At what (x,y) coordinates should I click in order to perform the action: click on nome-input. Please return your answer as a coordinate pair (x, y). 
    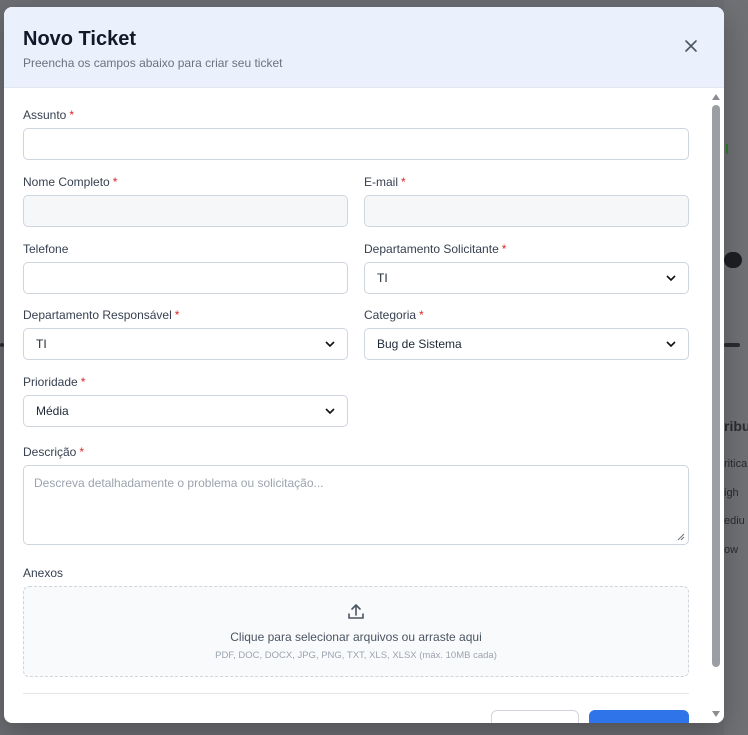
    Looking at the image, I should click on (185, 211).